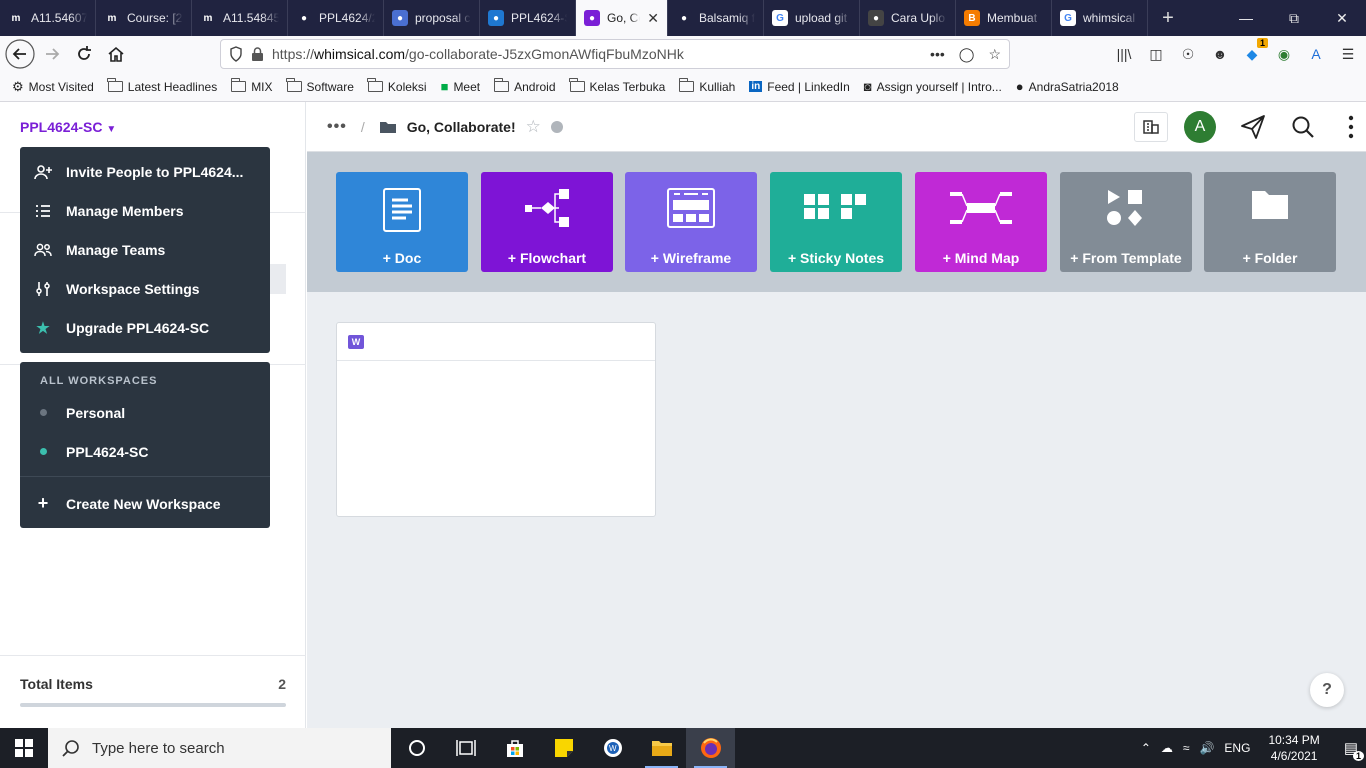 Image resolution: width=1366 pixels, height=768 pixels. I want to click on forward-button, so click(52, 54).